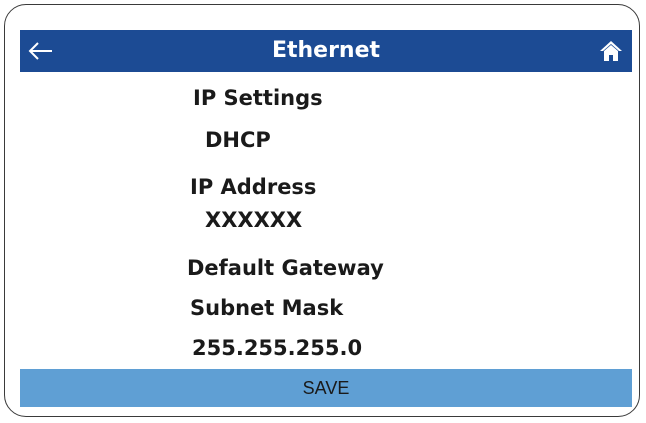  I want to click on ip-settings-value: DHCP, so click(238, 140).